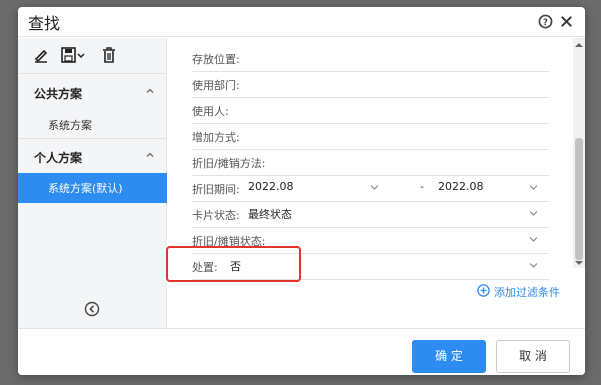 The height and width of the screenshot is (385, 601). I want to click on filter-label: 使用部门:, so click(216, 85).